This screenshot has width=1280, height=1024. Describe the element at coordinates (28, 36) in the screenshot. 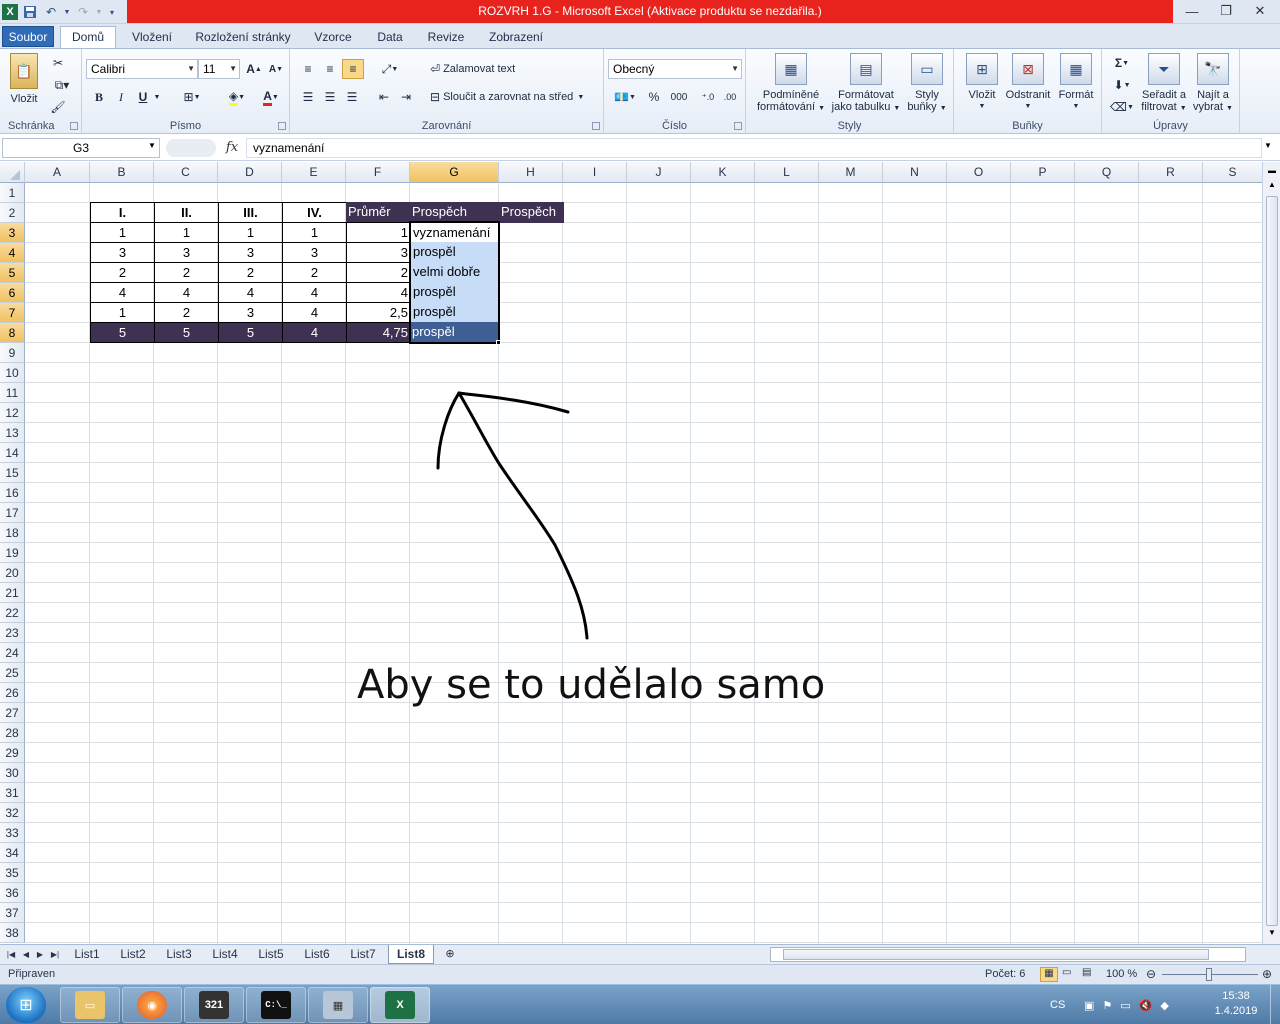

I see `tab-file: Soubor` at that location.